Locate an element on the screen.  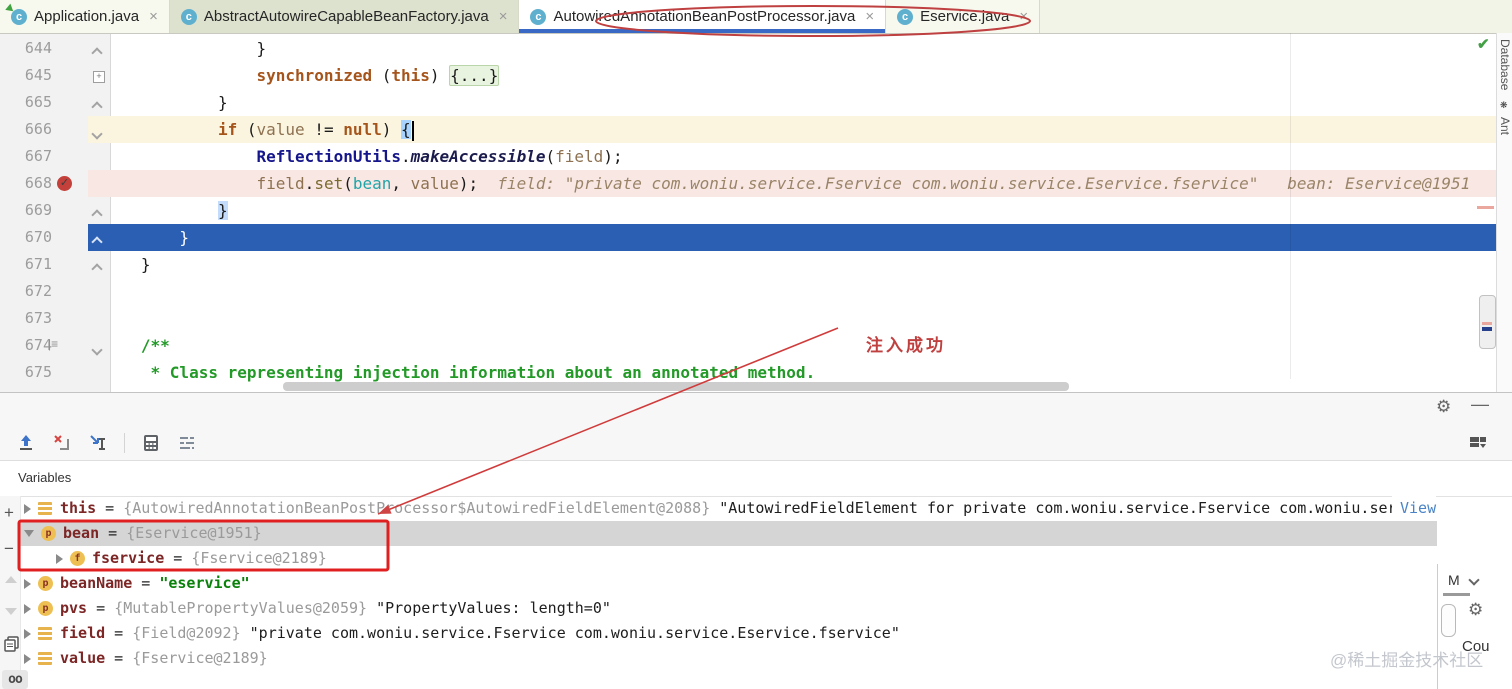
run-to-cursor-icon is located at coordinates (98, 443).